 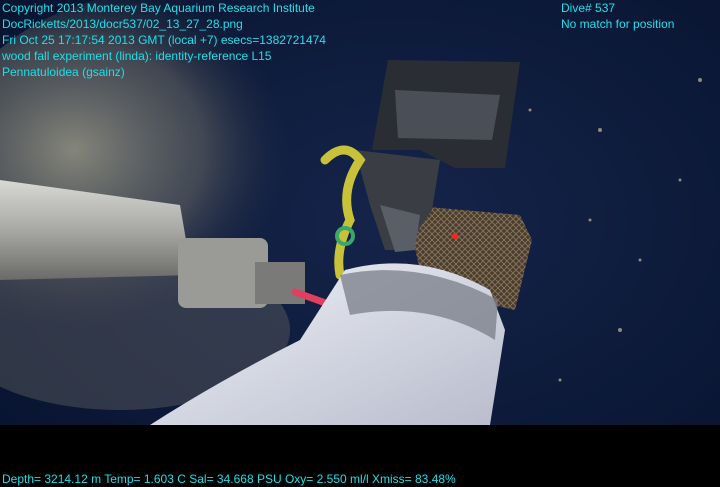 What do you see at coordinates (455, 236) in the screenshot?
I see `laser-dot` at bounding box center [455, 236].